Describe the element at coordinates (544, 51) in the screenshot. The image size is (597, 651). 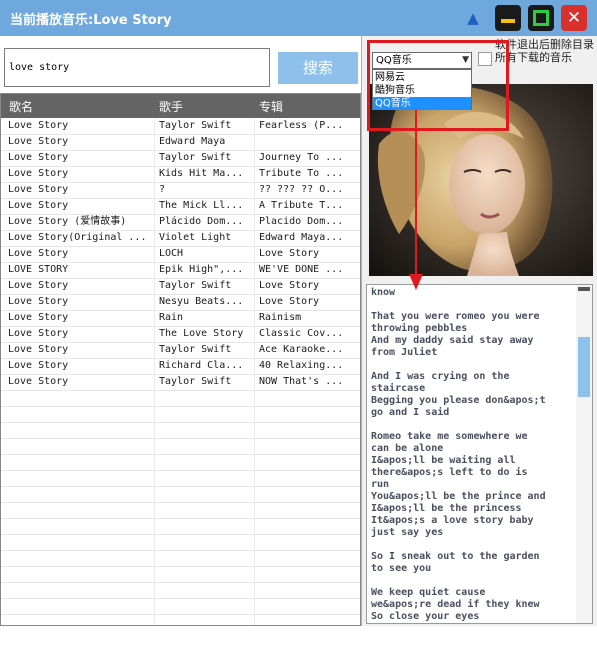
I see `delete-downloads-label: 软件退出后删除目录所有下载的音乐` at that location.